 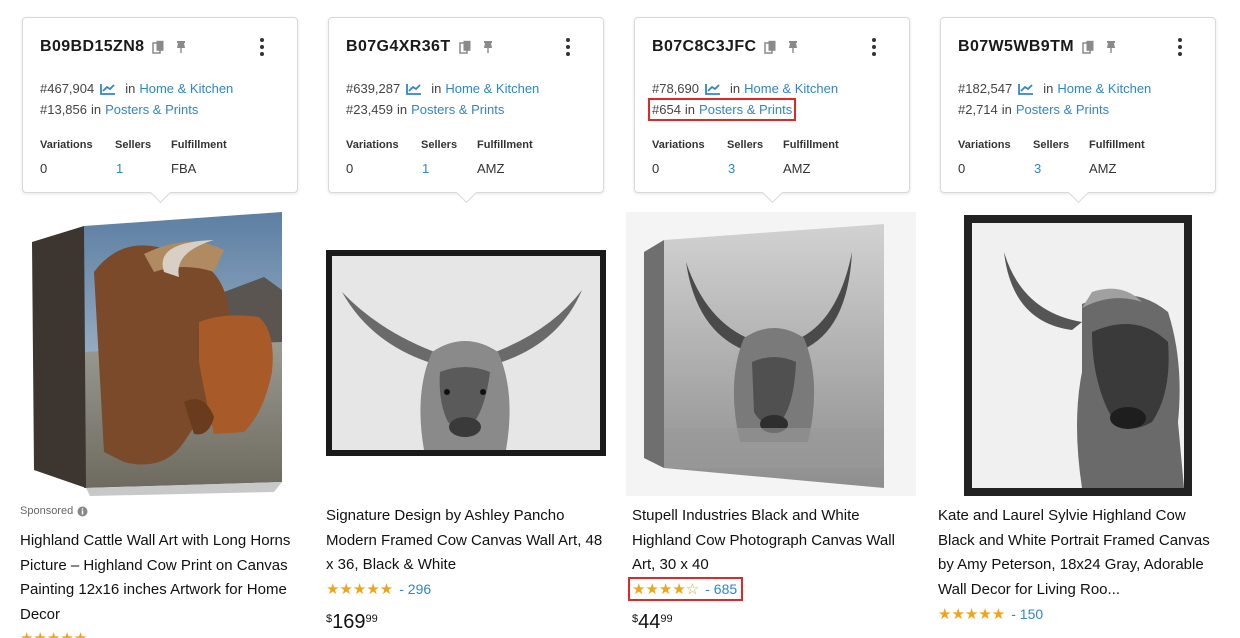 What do you see at coordinates (63, 109) in the screenshot?
I see `rank-value: #13,856` at bounding box center [63, 109].